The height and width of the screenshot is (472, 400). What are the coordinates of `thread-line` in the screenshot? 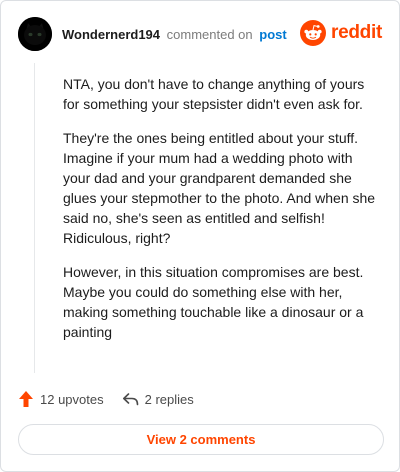 It's located at (34, 218).